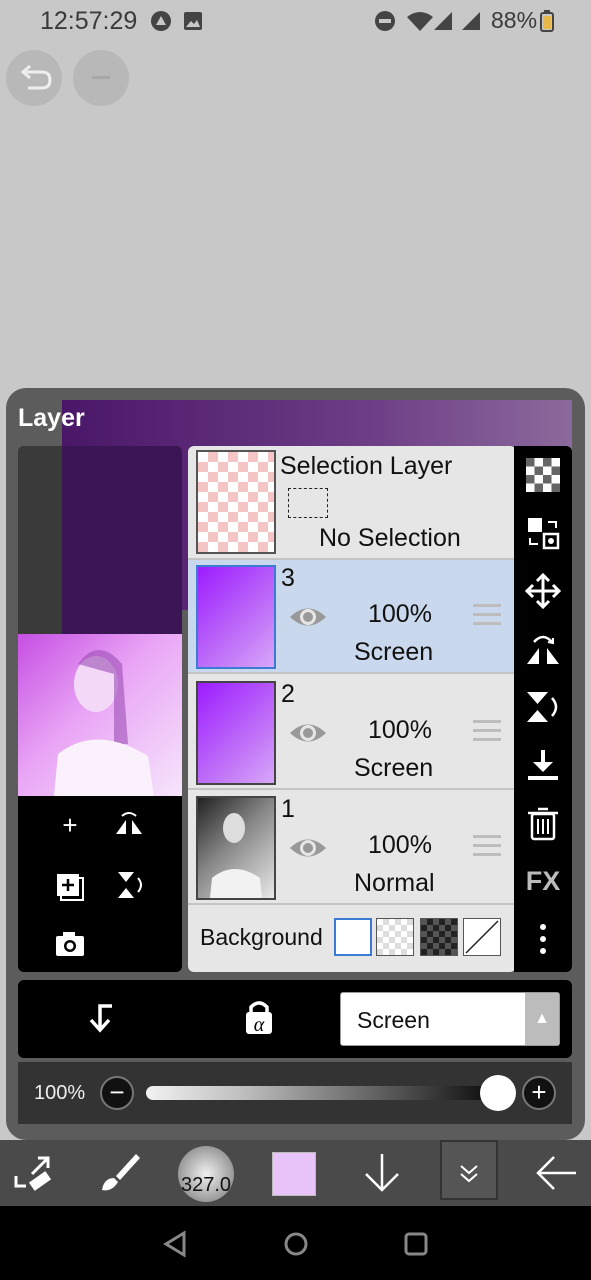  Describe the element at coordinates (259, 1025) in the screenshot. I see `svg-text: α` at that location.